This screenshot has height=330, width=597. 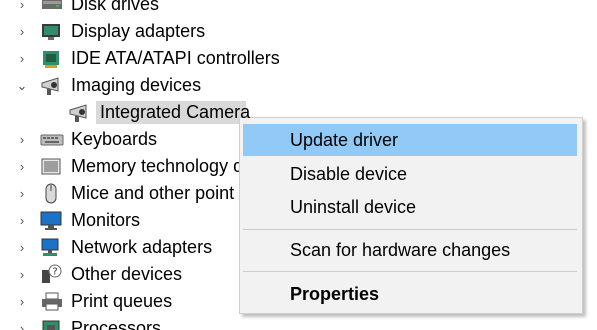 What do you see at coordinates (298, 31) in the screenshot?
I see `tree-item-display-adapters: › Display adapters` at bounding box center [298, 31].